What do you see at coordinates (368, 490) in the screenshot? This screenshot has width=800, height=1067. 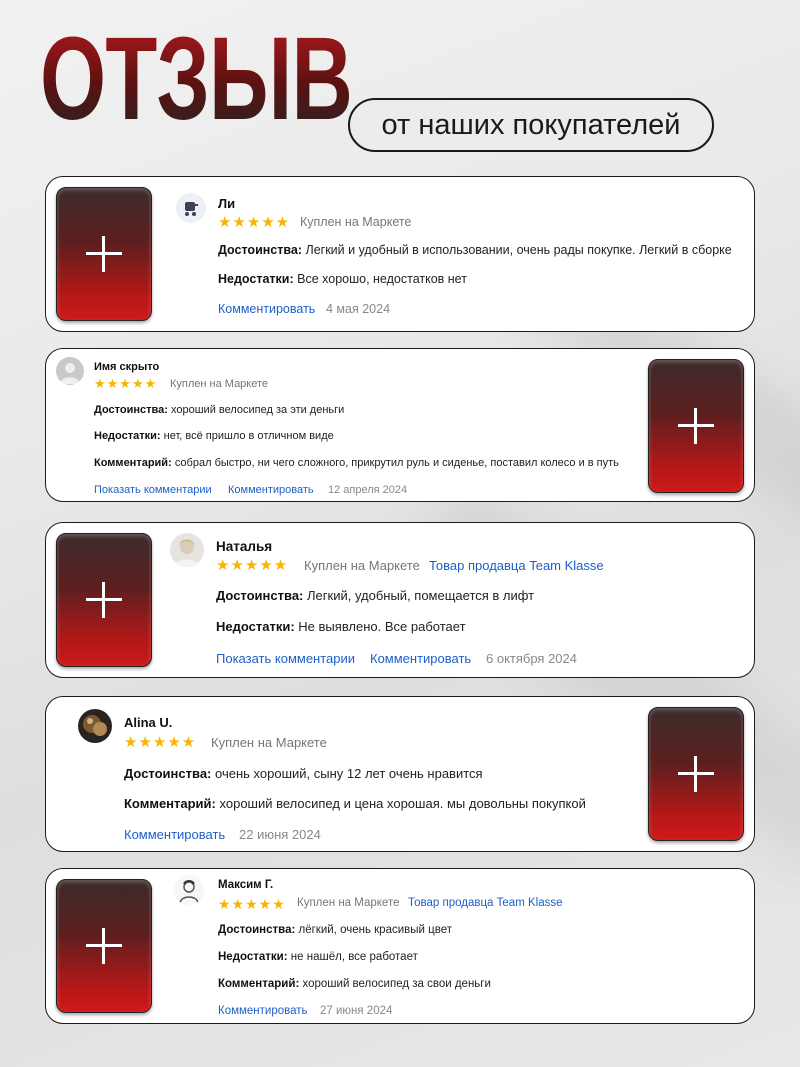 I see `review-date: 12 апреля 2024` at bounding box center [368, 490].